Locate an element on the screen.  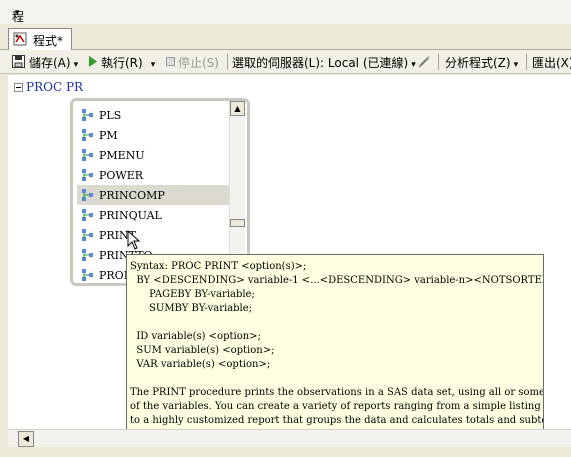
autocomplete-item: PLS is located at coordinates (153, 115).